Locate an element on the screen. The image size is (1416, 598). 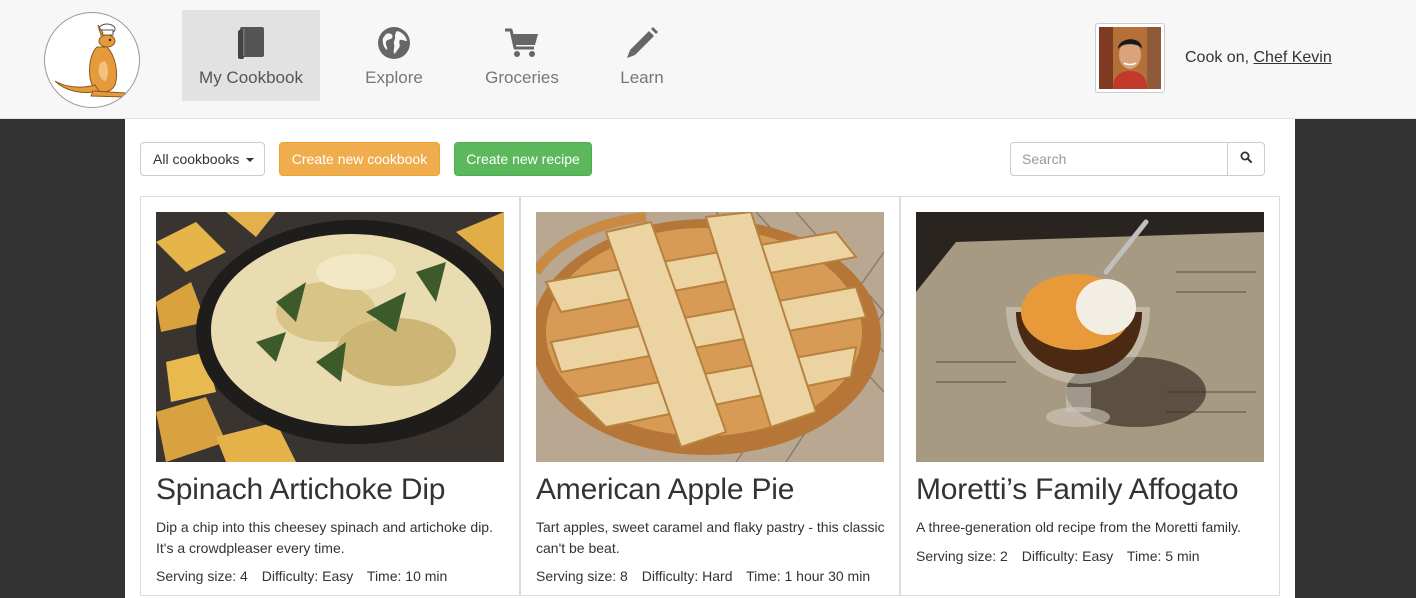
user-avatar is located at coordinates (1130, 58).